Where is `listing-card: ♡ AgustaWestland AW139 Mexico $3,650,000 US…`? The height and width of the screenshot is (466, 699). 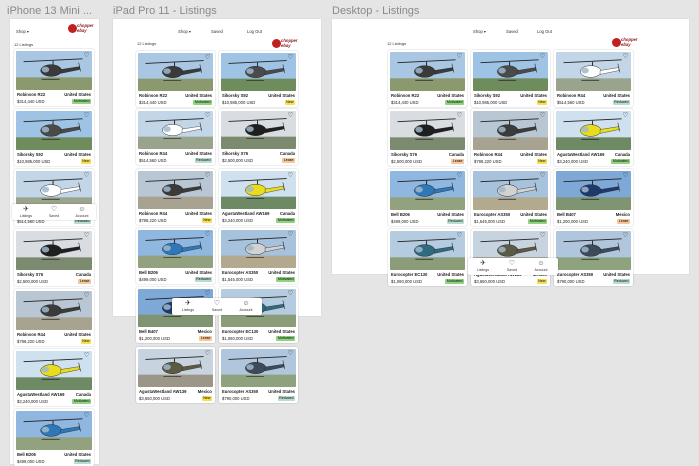 listing-card: ♡ AgustaWestland AW139 Mexico $3,650,000 US… is located at coordinates (175, 375).